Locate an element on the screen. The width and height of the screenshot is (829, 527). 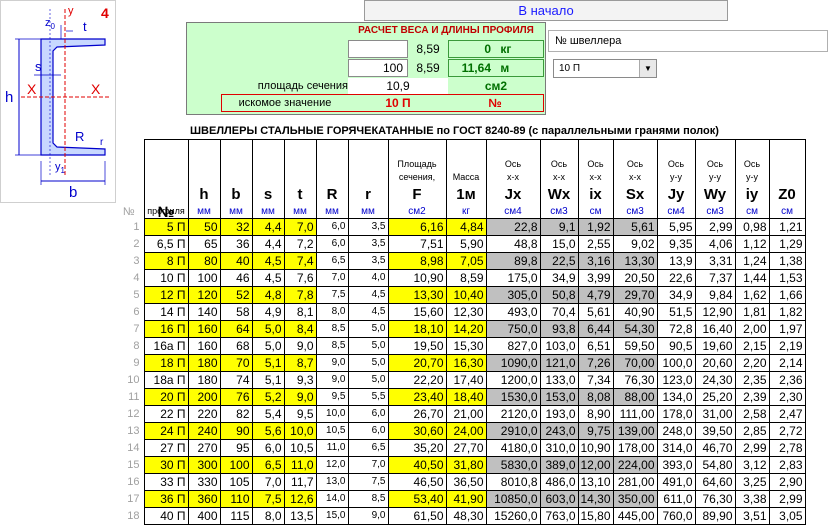
value-cell: 8010,8 is located at coordinates (513, 482).